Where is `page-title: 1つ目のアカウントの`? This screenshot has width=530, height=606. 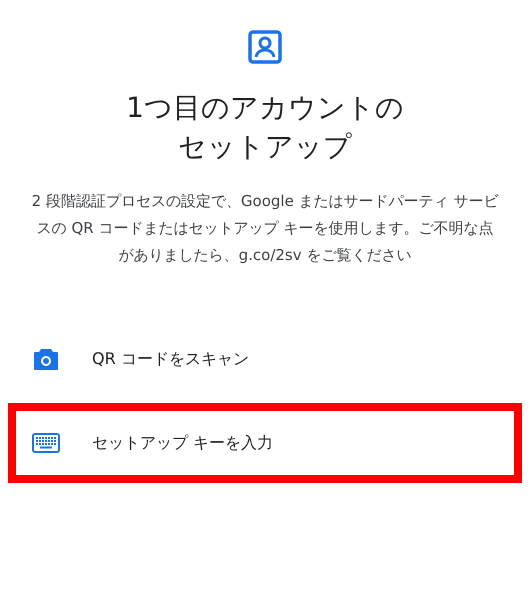
page-title: 1つ目のアカウントの is located at coordinates (265, 108).